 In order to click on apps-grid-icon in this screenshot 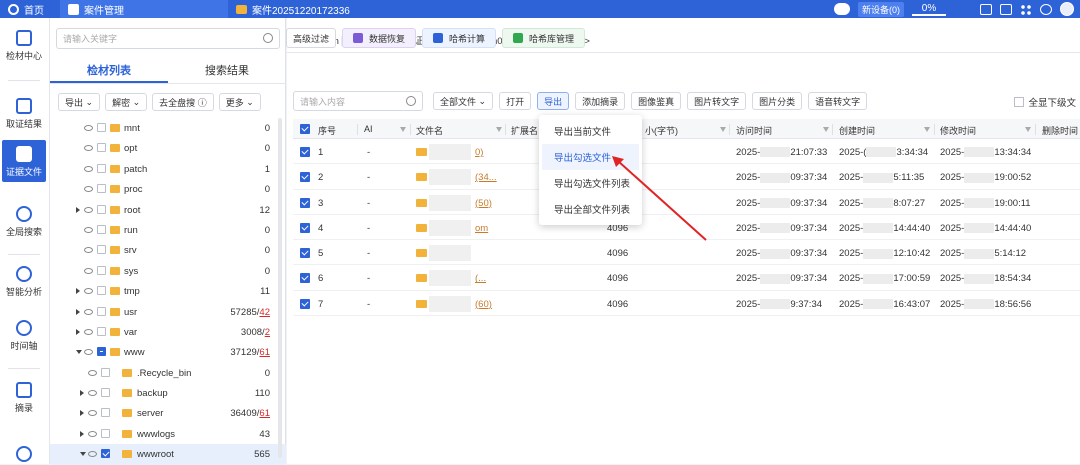, I will do `click(1026, 9)`.